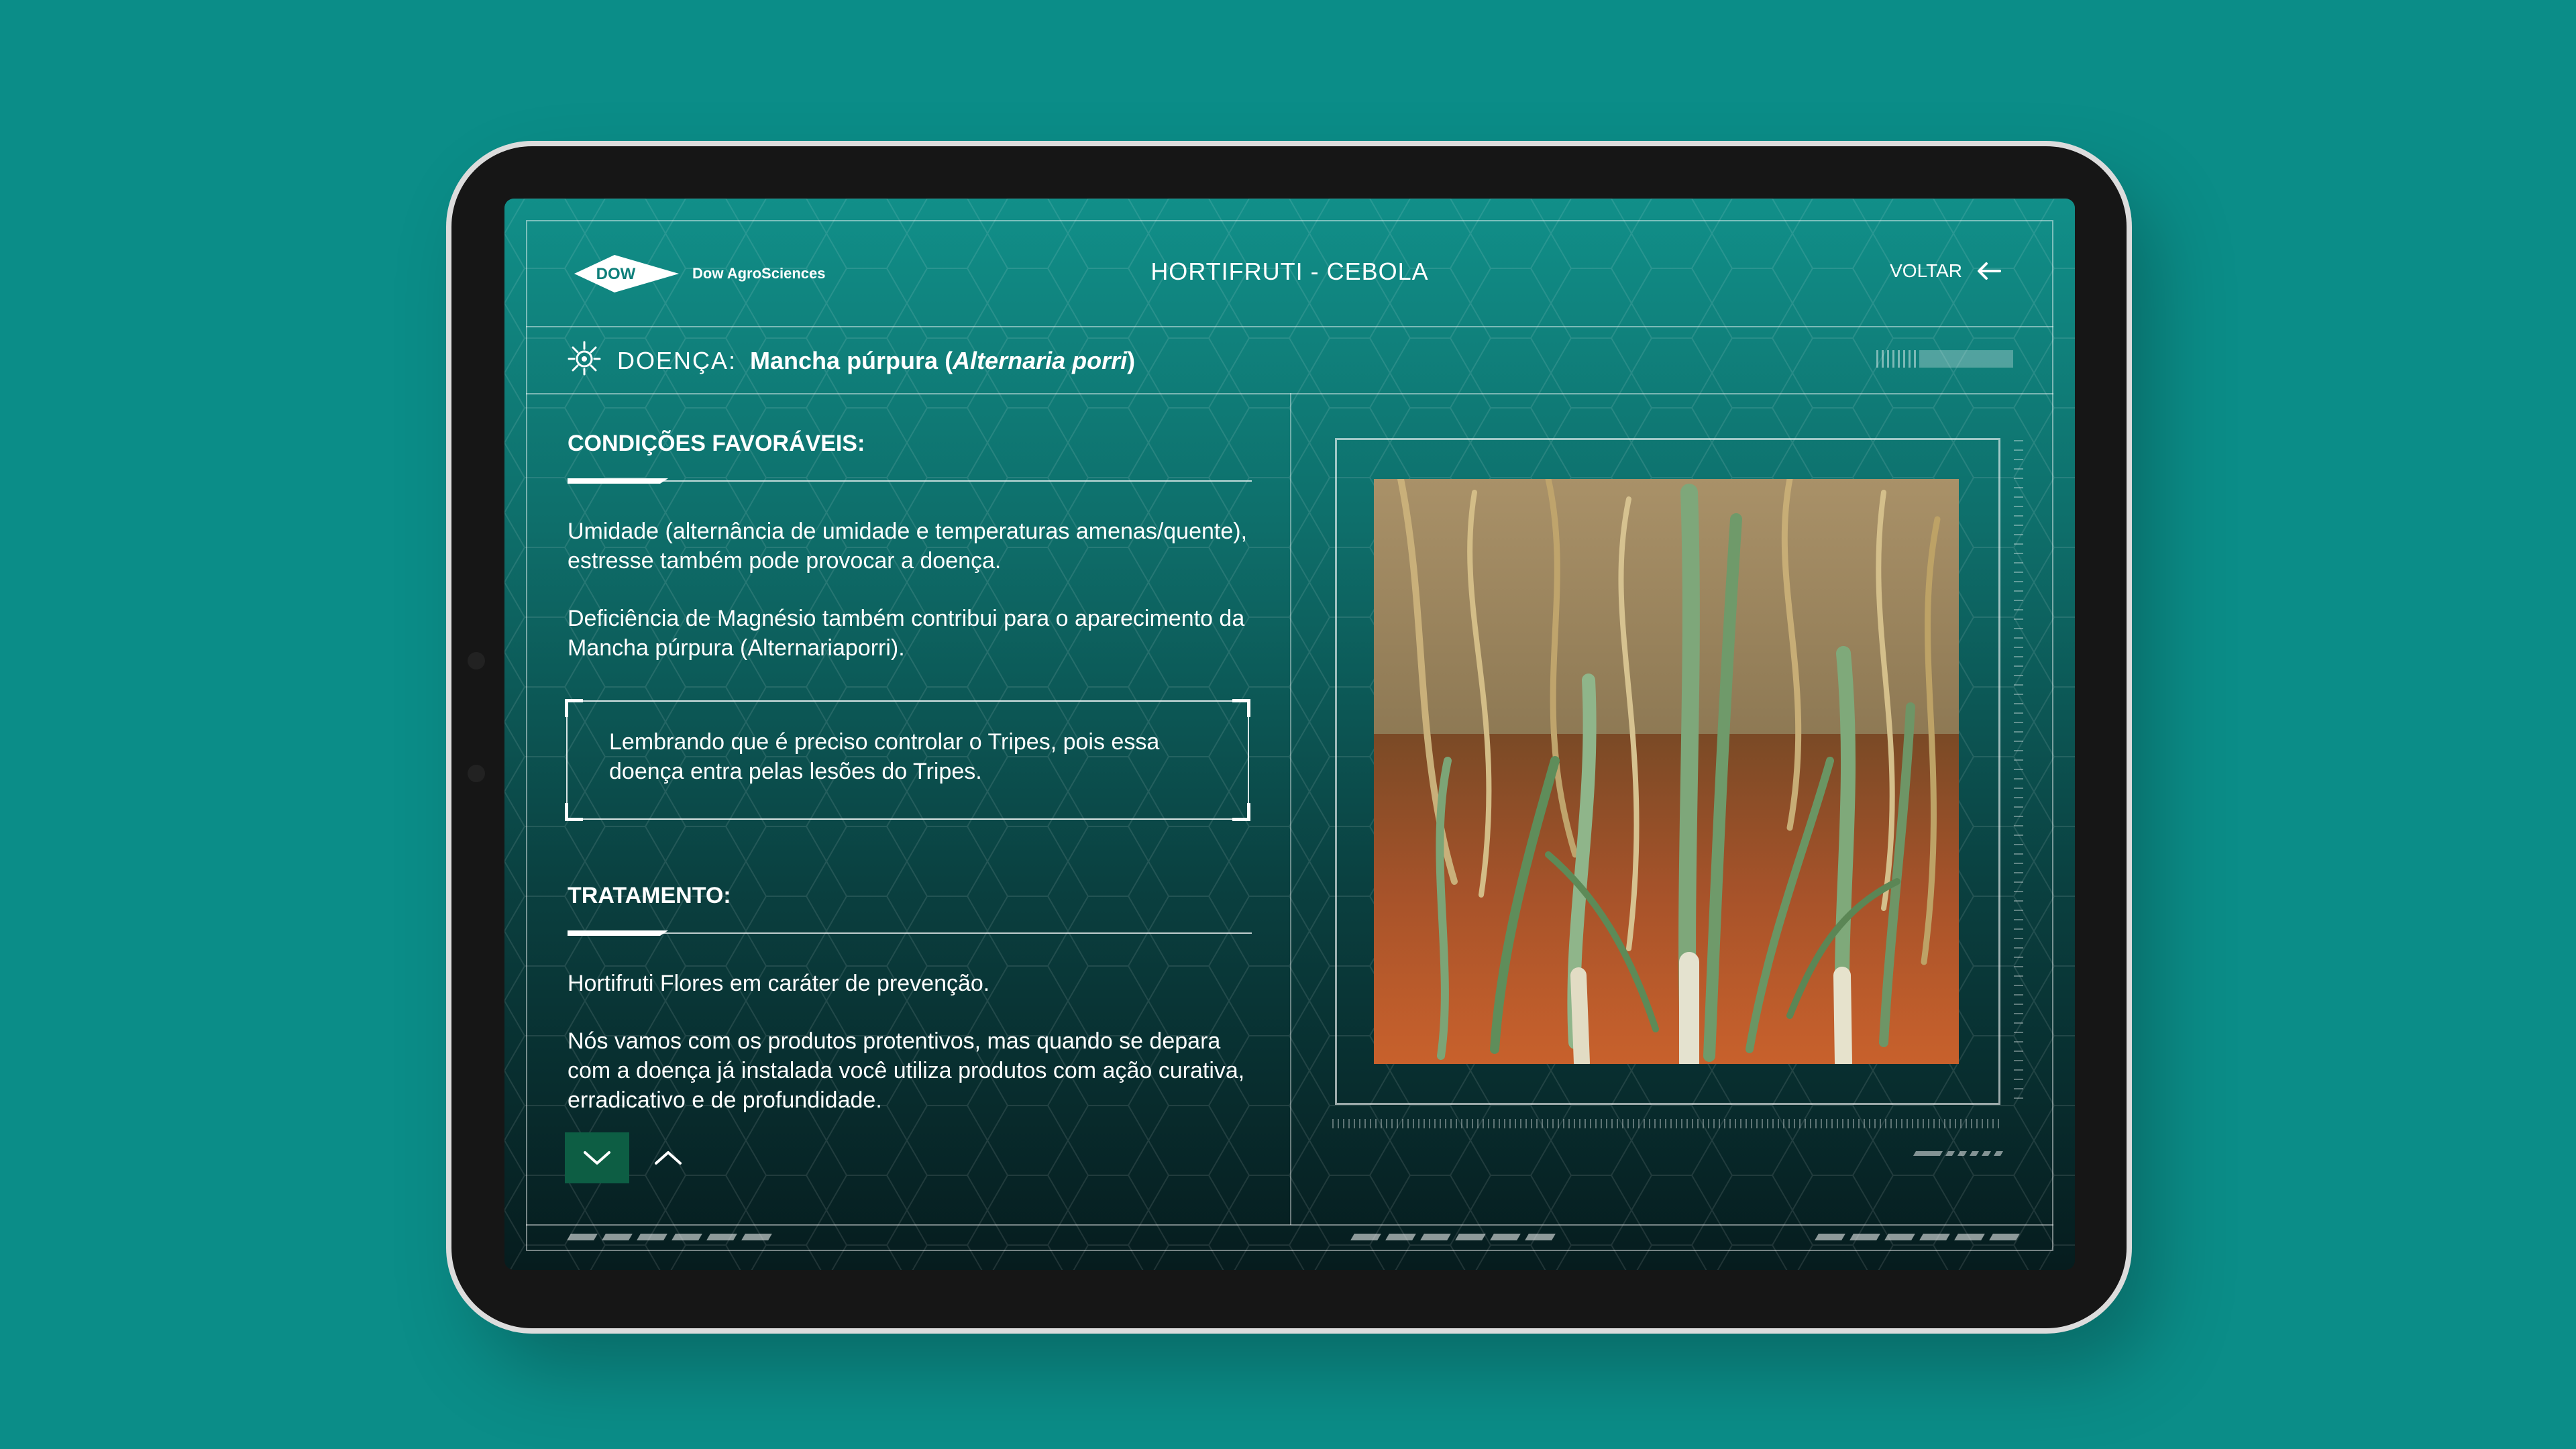 The height and width of the screenshot is (1449, 2576). Describe the element at coordinates (1958, 1153) in the screenshot. I see `photo-dash-decoration` at that location.